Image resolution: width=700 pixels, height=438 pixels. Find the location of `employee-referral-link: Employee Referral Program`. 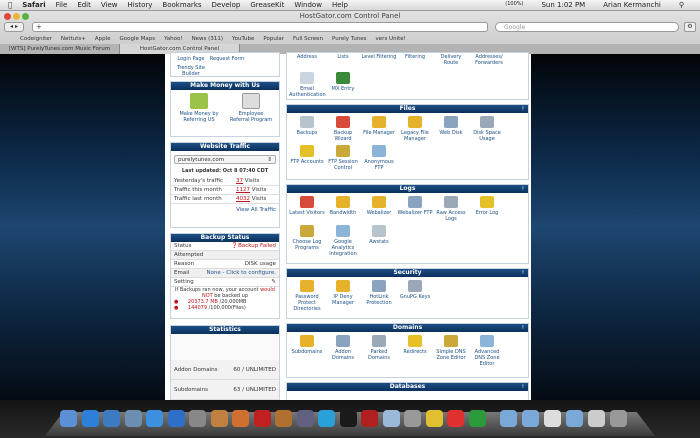

employee-referral-link: Employee Referral Program is located at coordinates (251, 108).